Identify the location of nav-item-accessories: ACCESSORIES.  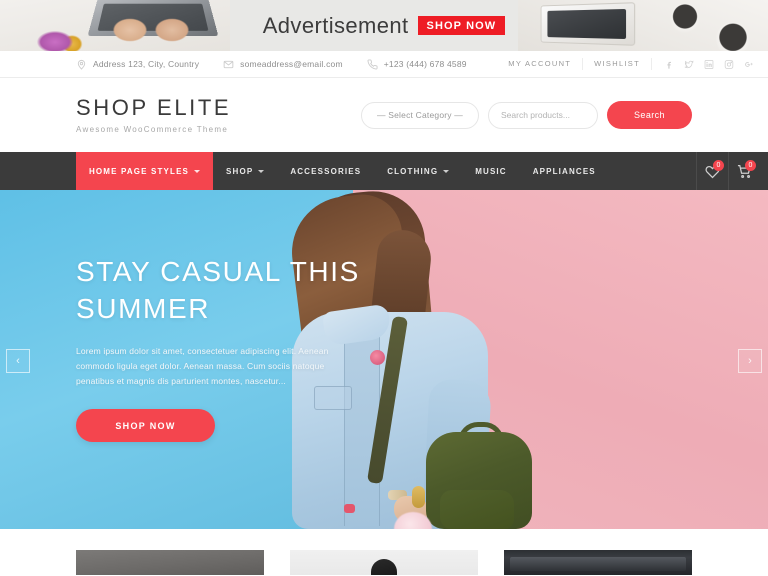
(325, 171).